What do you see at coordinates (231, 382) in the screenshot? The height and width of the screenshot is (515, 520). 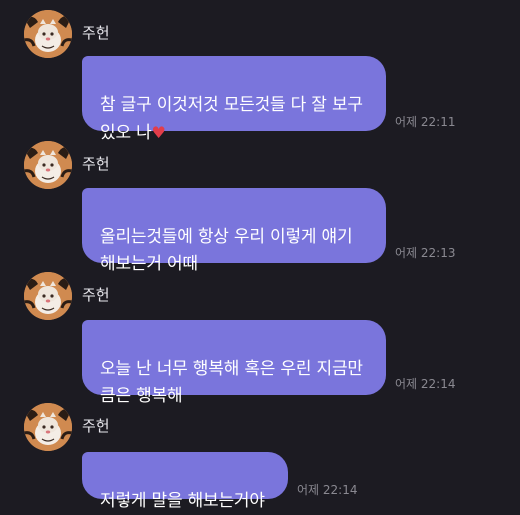 I see `message-text: 오늘 난 너무 행복해 혹은 우린 지금만 큼은 행복해` at bounding box center [231, 382].